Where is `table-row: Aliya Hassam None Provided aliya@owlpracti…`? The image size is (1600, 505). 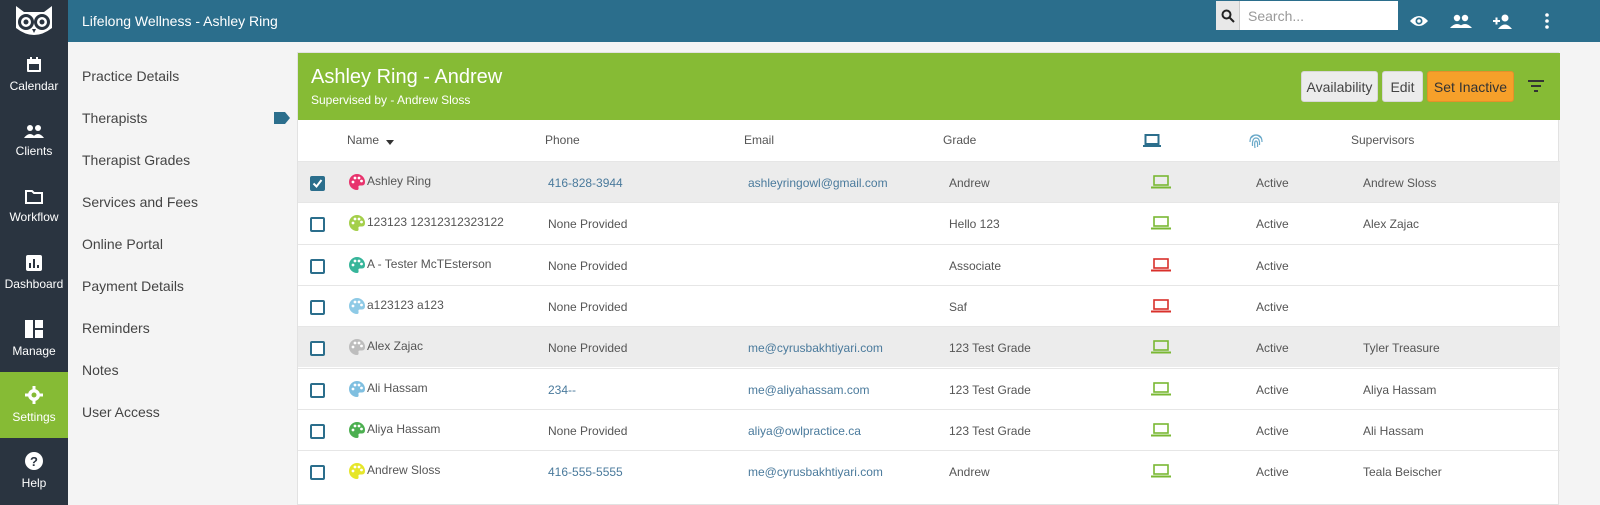
table-row: Aliya Hassam None Provided aliya@owlpracti… is located at coordinates (929, 429).